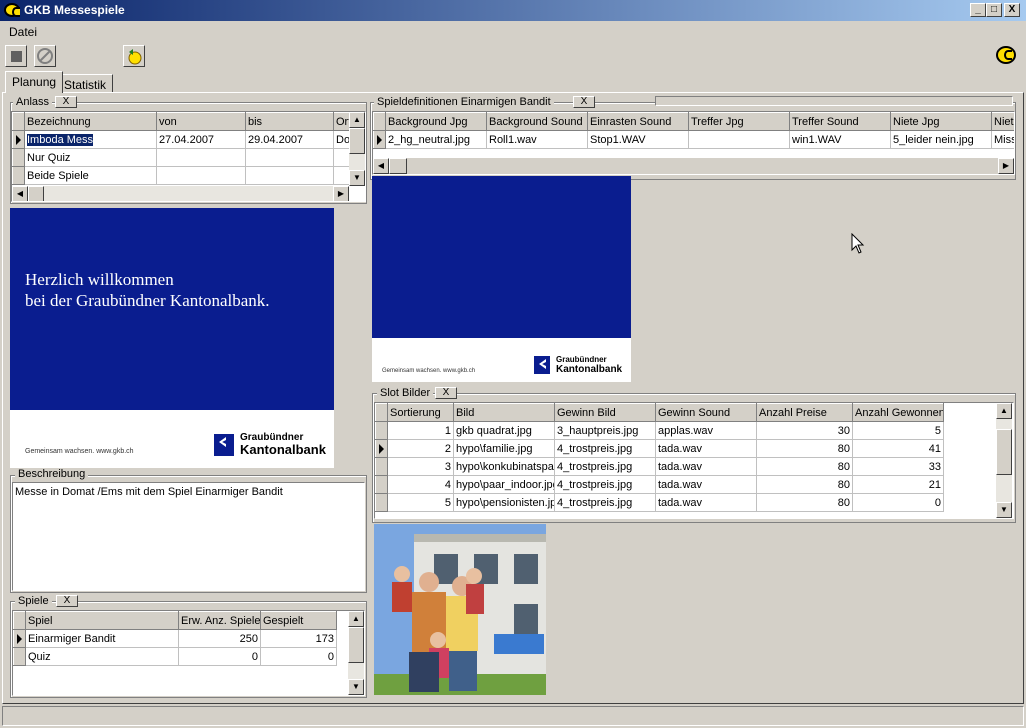  I want to click on col-bild: Bild, so click(504, 412).